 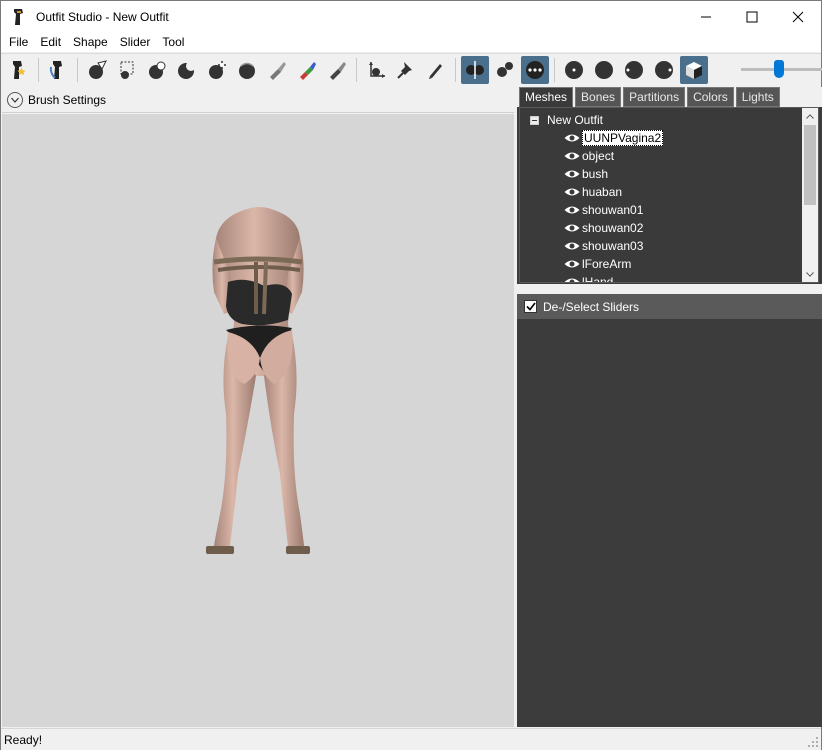 I want to click on pin-icon, so click(x=404, y=70).